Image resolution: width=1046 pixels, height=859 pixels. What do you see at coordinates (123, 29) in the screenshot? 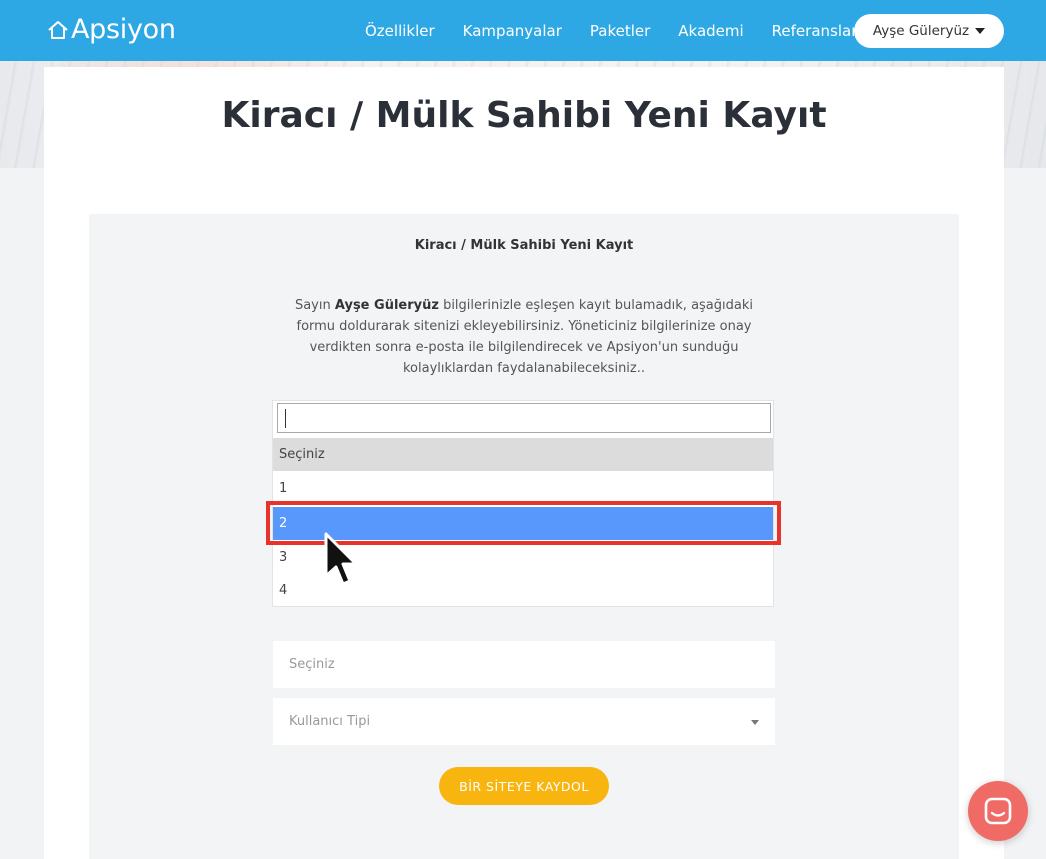
I see `brand-name: Apsiyon` at bounding box center [123, 29].